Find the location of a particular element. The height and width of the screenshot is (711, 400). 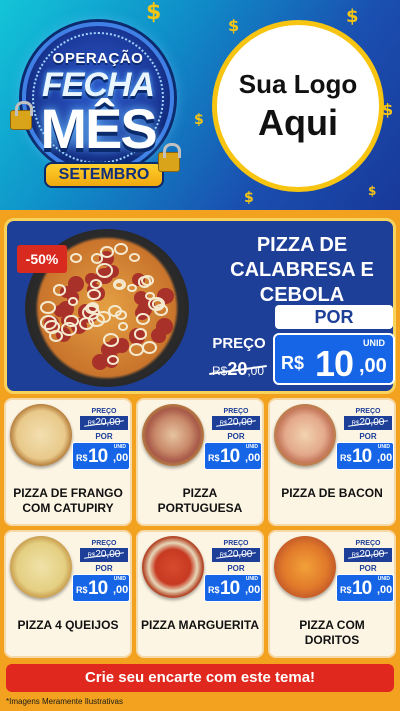

product-name: PIZZA MARGUERITA is located at coordinates (200, 625).